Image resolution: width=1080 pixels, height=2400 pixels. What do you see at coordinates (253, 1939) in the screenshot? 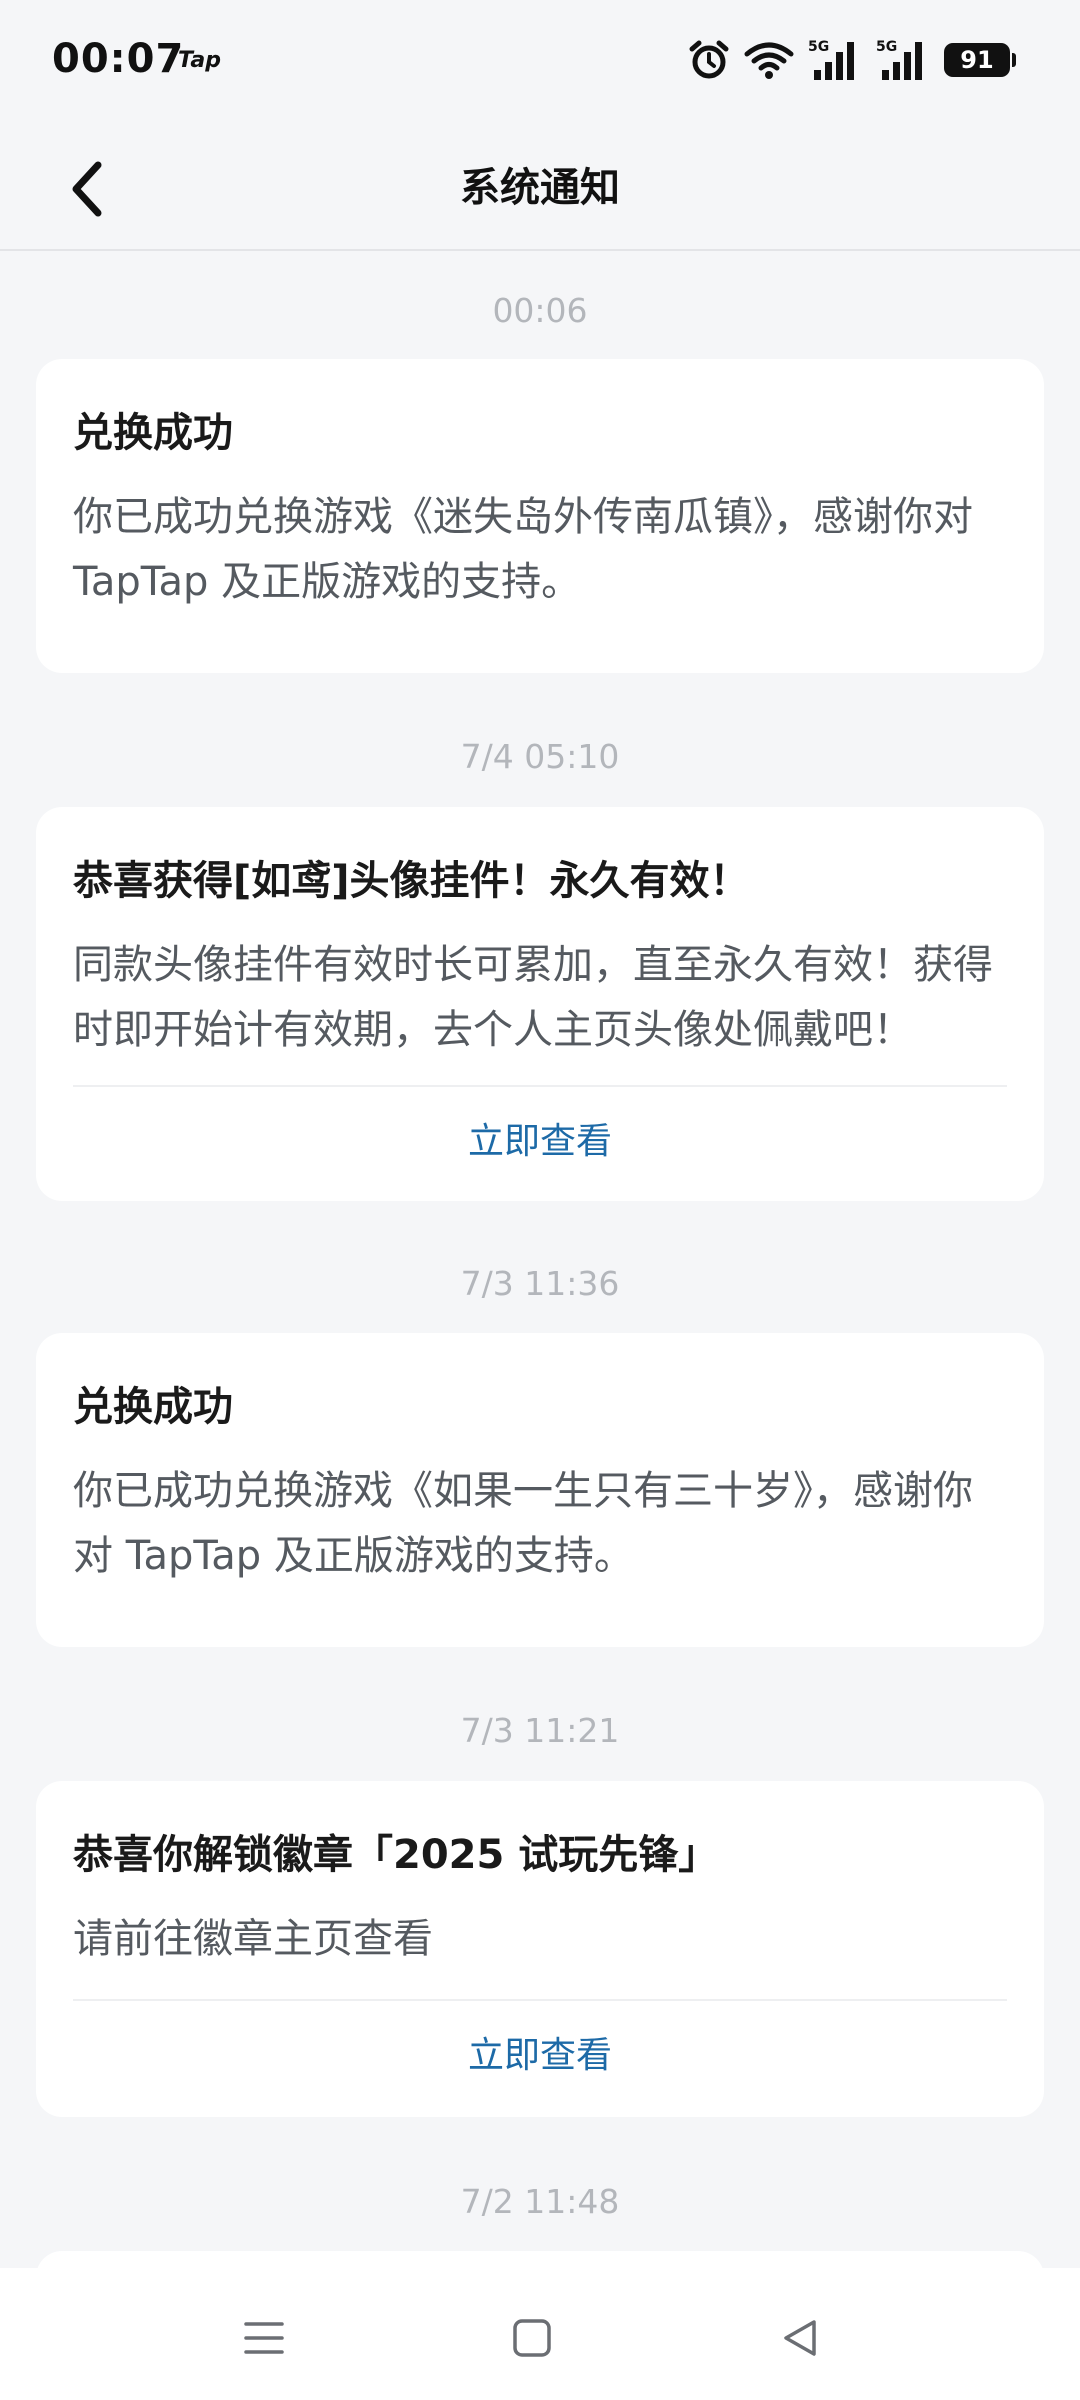
I see `notification-body: 请前往徽章主页查看` at bounding box center [253, 1939].